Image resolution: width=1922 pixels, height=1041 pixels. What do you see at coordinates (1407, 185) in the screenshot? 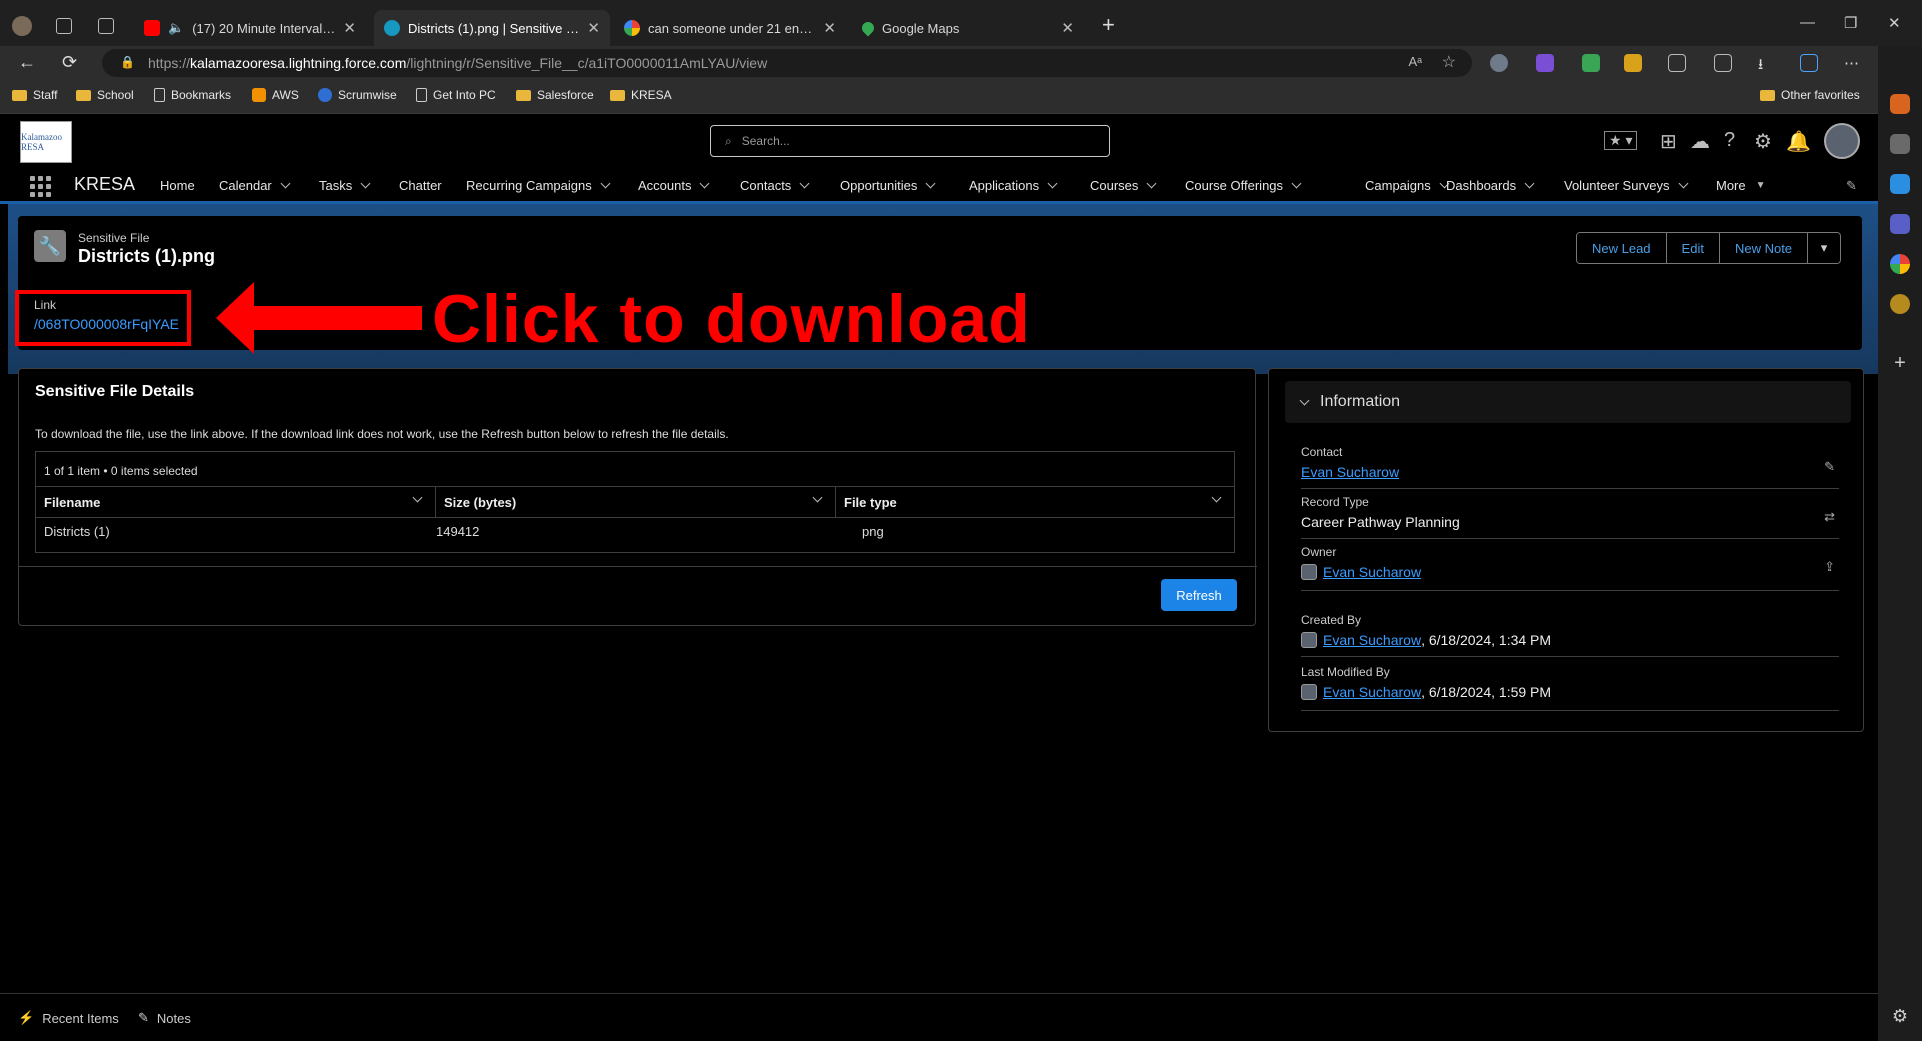
I see `nav-campaigns: Campaigns` at bounding box center [1407, 185].